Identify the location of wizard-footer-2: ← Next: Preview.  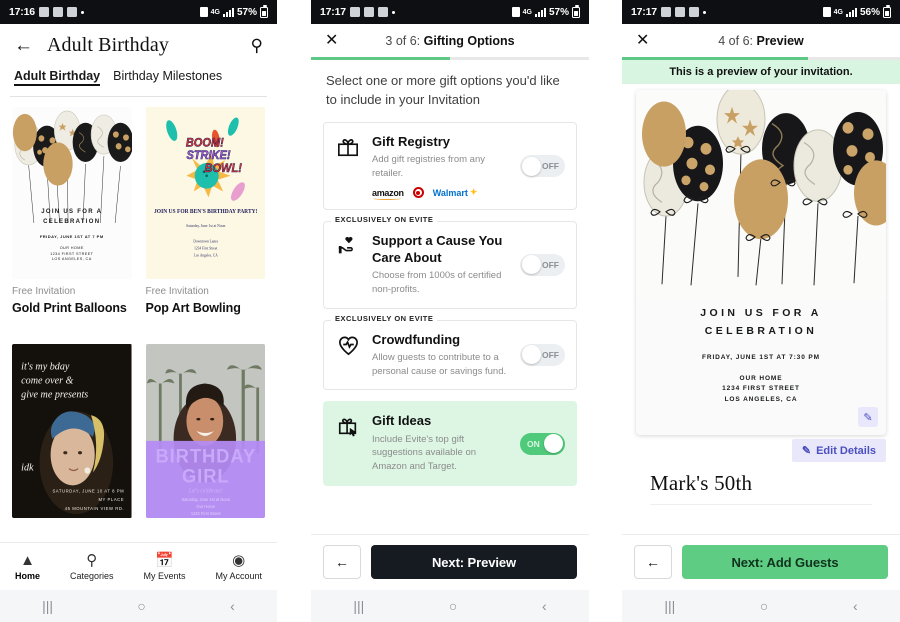
(450, 562).